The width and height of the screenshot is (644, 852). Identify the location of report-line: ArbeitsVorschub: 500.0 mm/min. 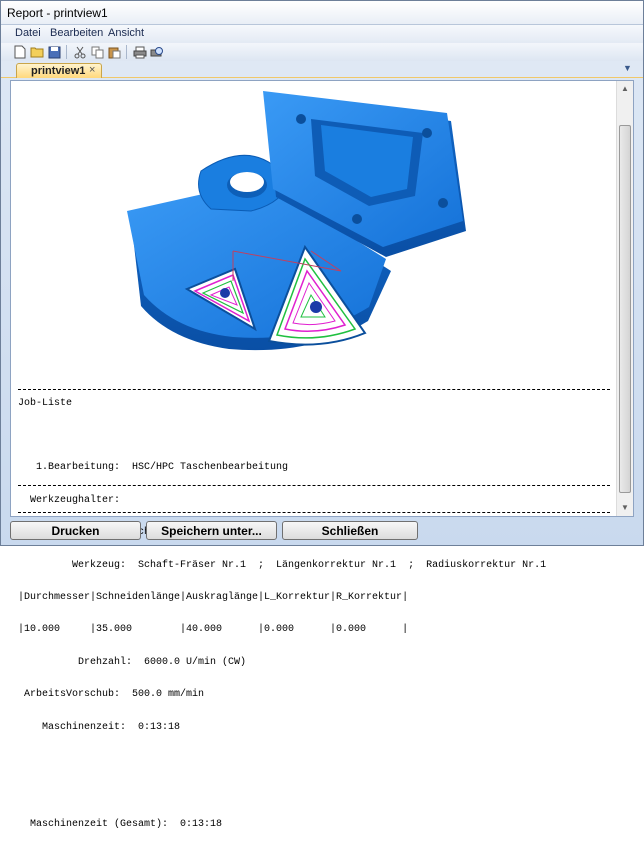
(111, 695).